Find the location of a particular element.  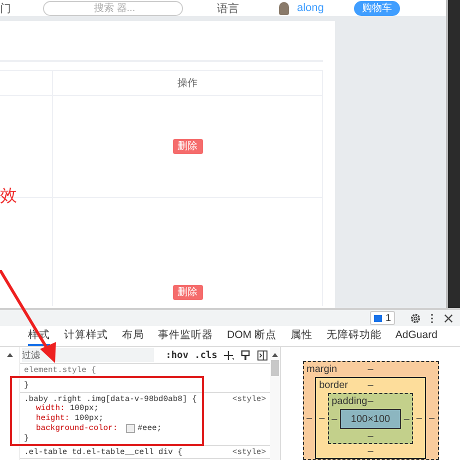

close-icon is located at coordinates (448, 318).